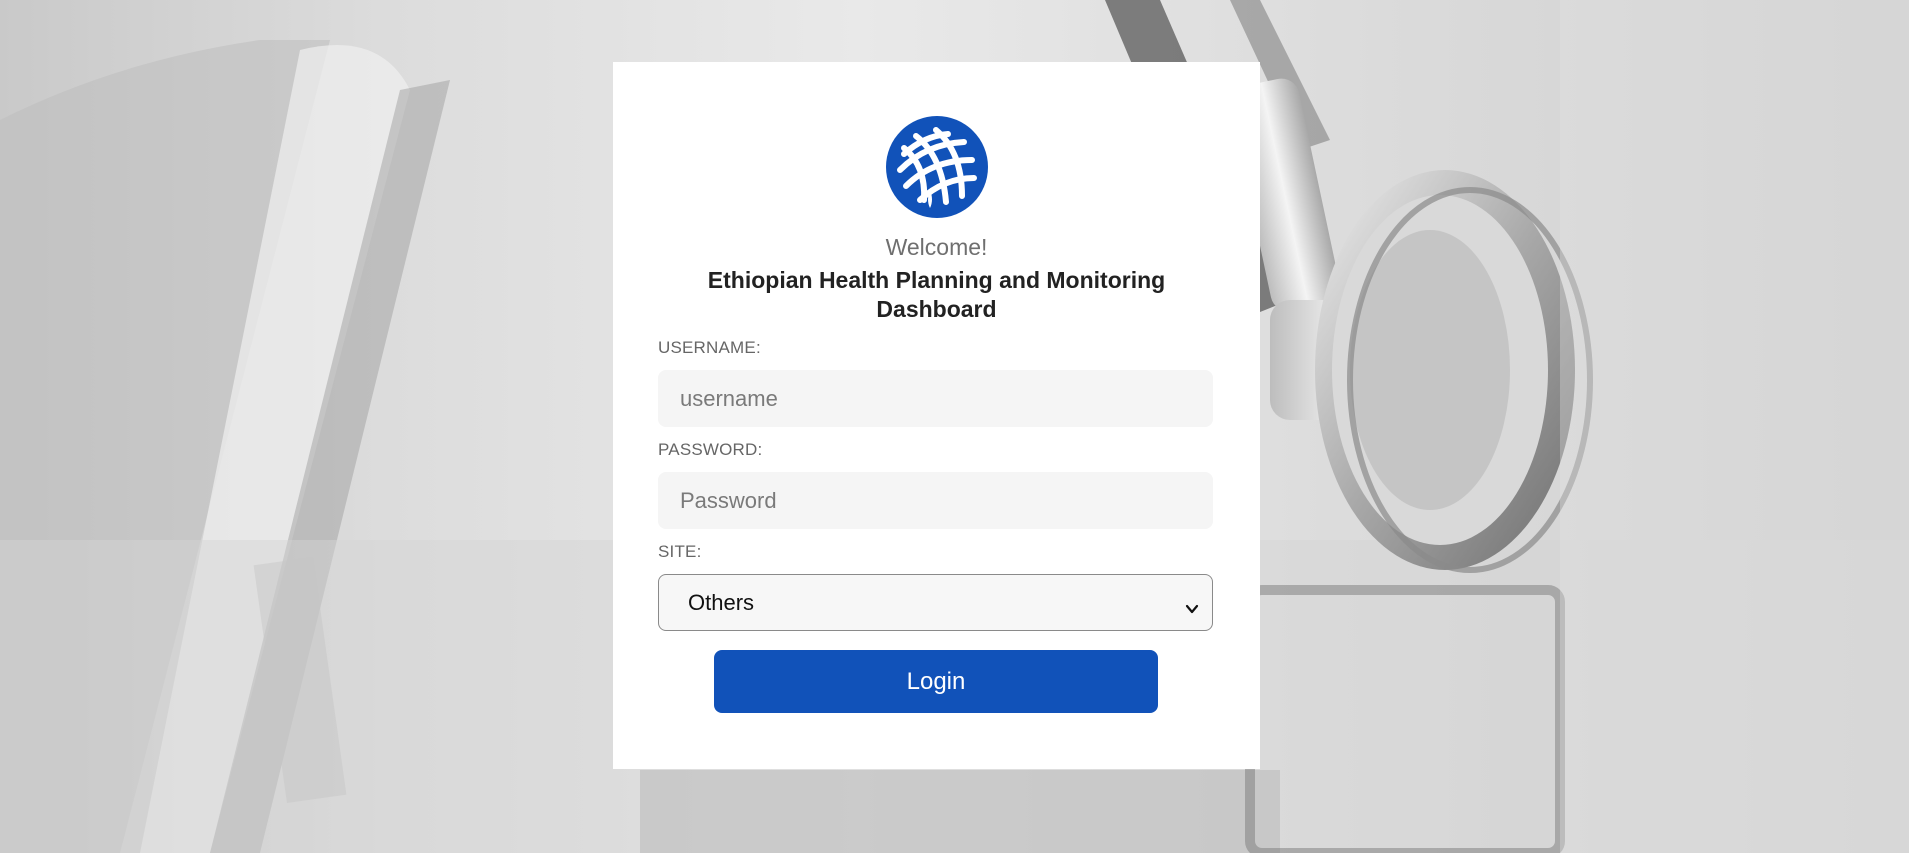  Describe the element at coordinates (937, 167) in the screenshot. I see `woven-emblem-icon` at that location.